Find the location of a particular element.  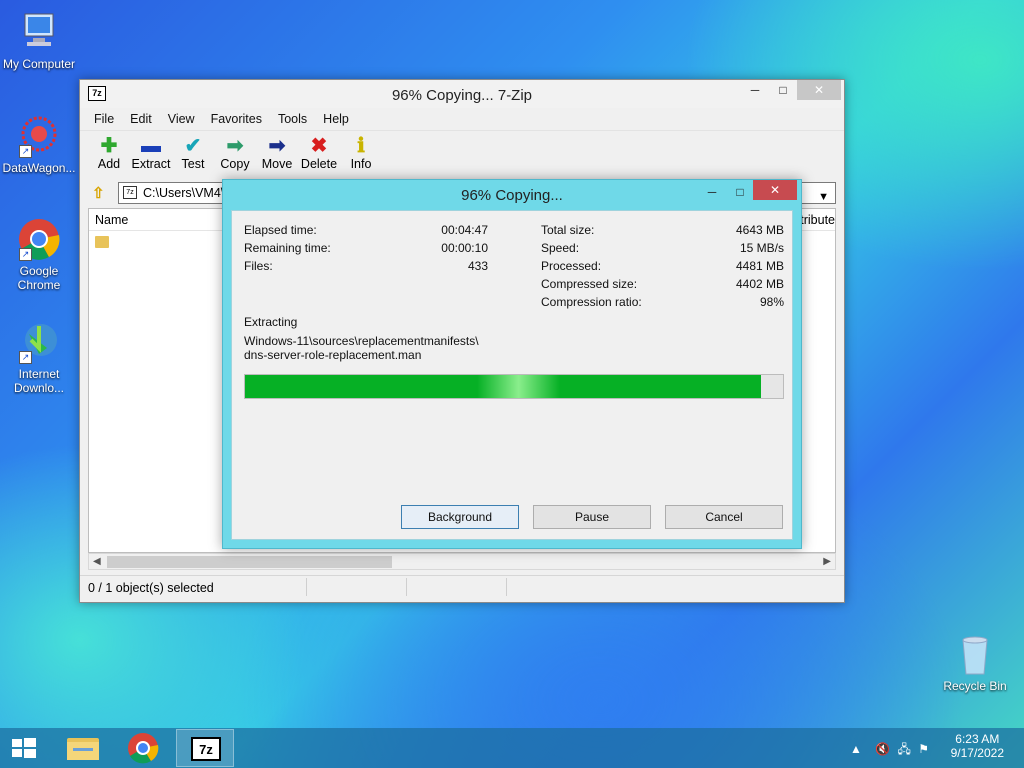

datawagon-icon: ↗ is located at coordinates (39, 136).